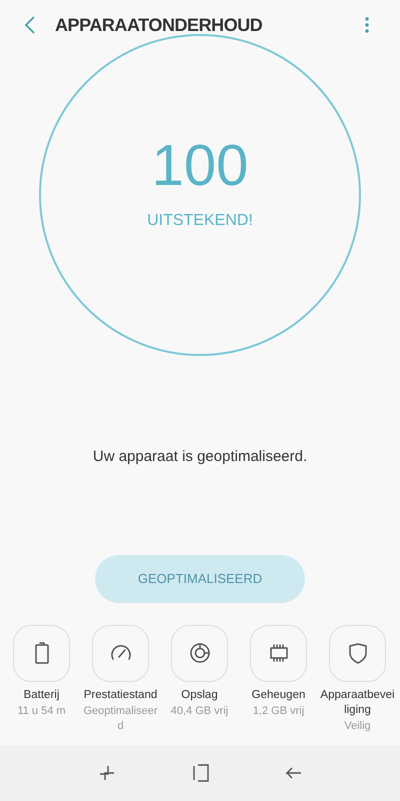  Describe the element at coordinates (278, 695) in the screenshot. I see `tile-label: Geheugen` at that location.